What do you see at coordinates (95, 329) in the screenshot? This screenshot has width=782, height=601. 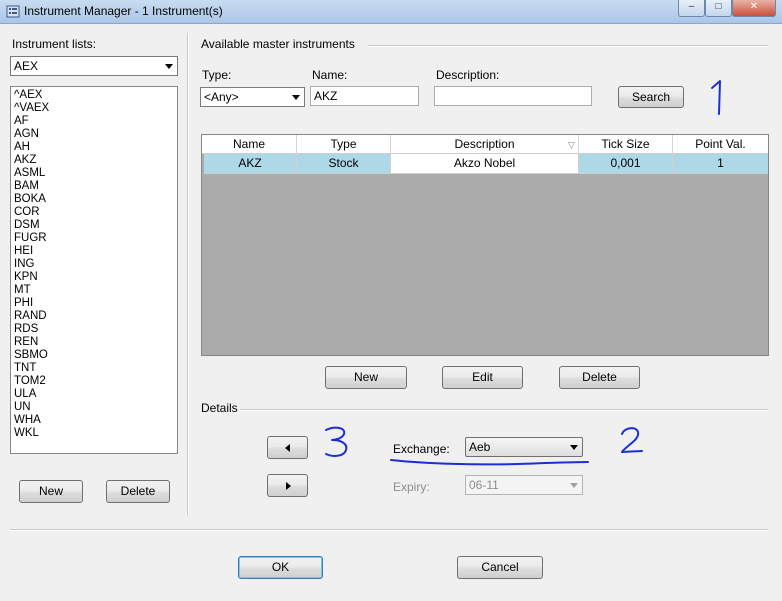 I see `list-item: RDS` at bounding box center [95, 329].